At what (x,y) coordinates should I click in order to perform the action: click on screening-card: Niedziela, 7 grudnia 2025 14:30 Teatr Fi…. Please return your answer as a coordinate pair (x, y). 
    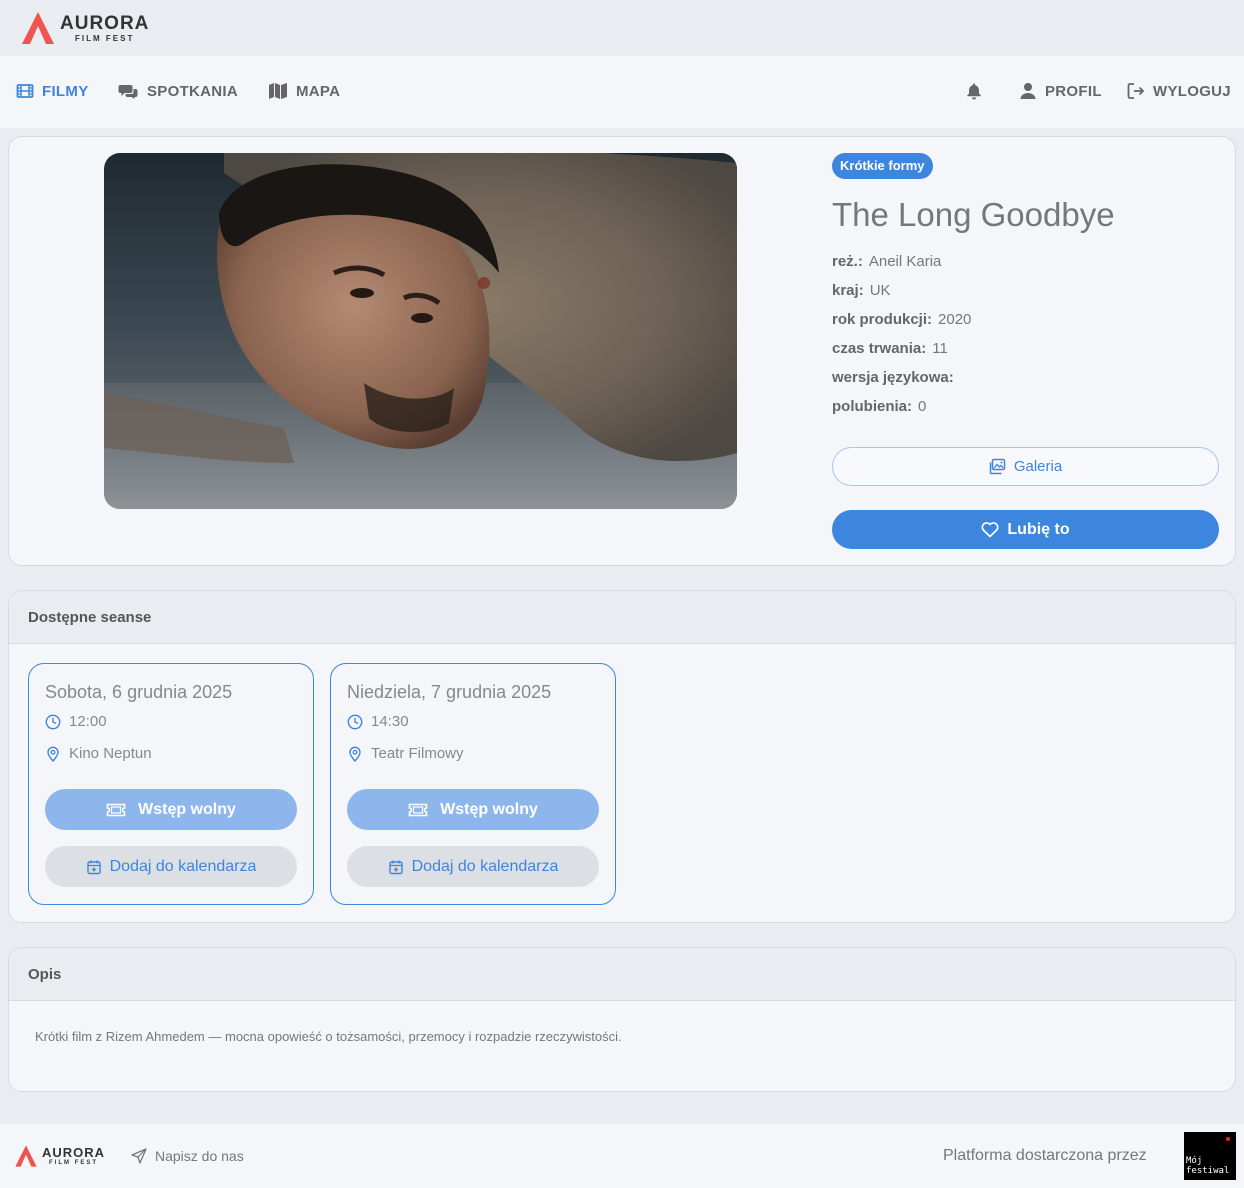
    Looking at the image, I should click on (473, 784).